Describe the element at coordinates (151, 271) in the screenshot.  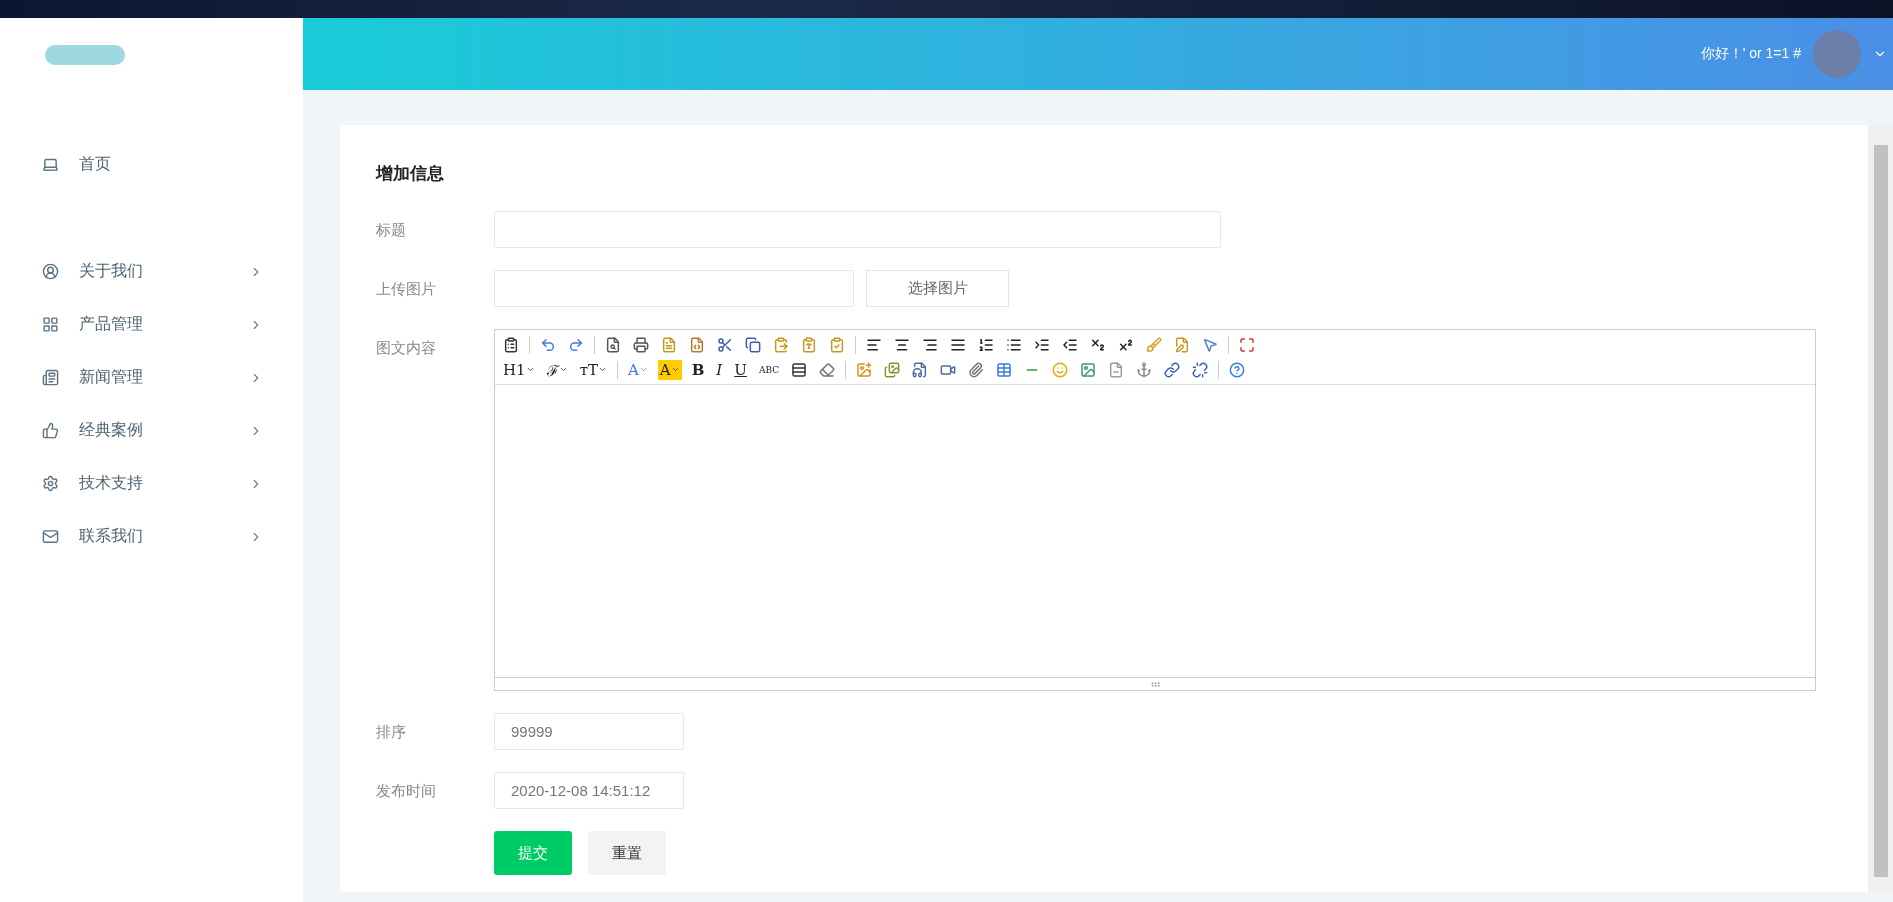
I see `sidebar-item: 关于我们` at that location.